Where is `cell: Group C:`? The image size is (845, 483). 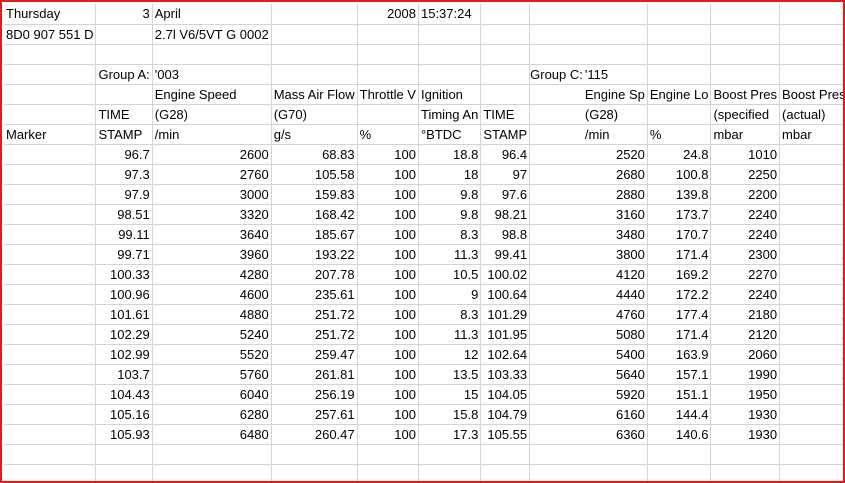 cell: Group C: is located at coordinates (556, 74).